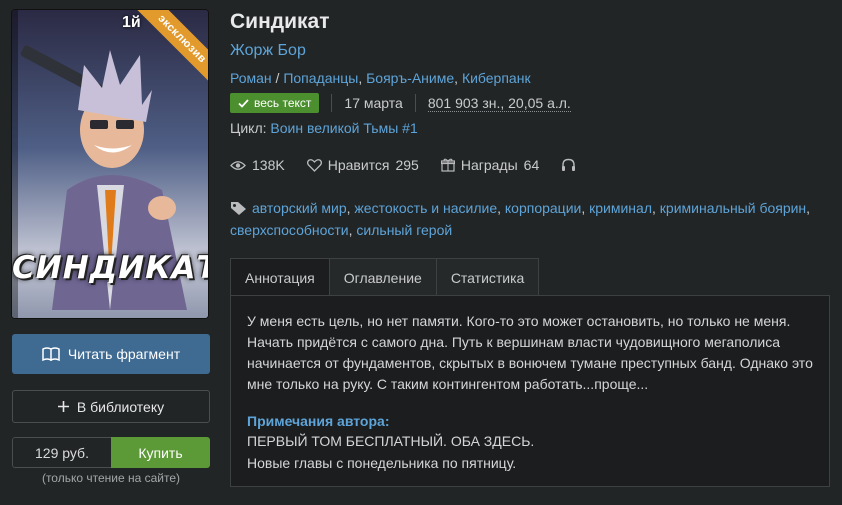 The height and width of the screenshot is (505, 842). What do you see at coordinates (407, 165) in the screenshot?
I see `likes-count: 295` at bounding box center [407, 165].